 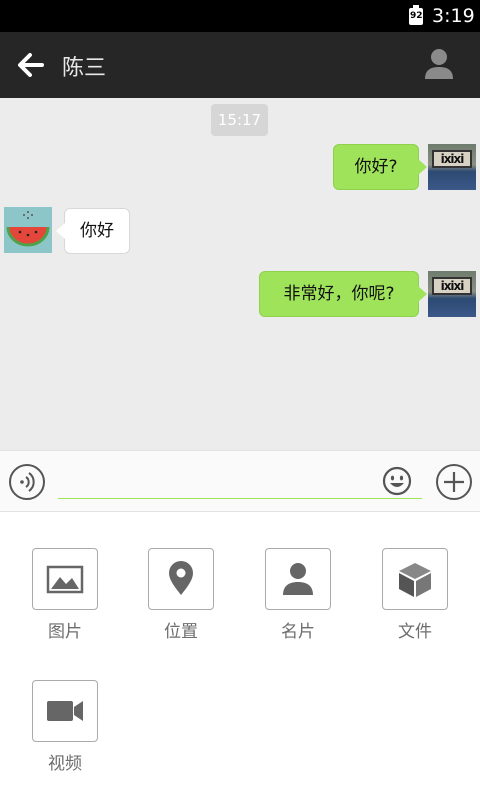 I want to click on chat-header: 陈三, so click(x=240, y=65).